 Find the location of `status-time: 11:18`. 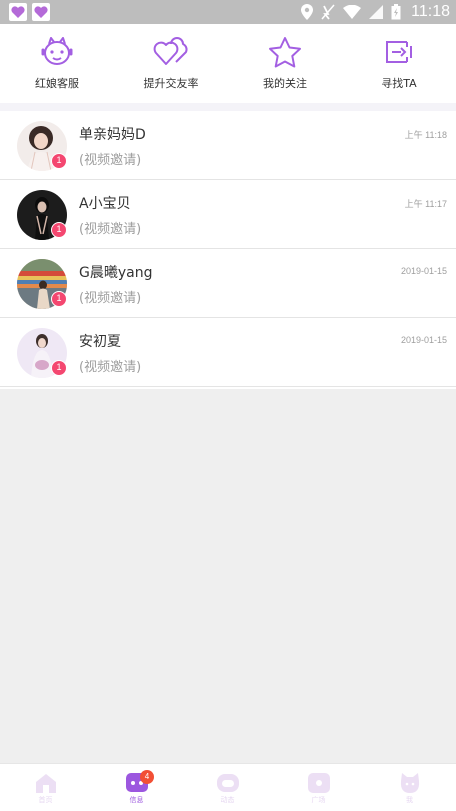

status-time: 11:18 is located at coordinates (430, 11).